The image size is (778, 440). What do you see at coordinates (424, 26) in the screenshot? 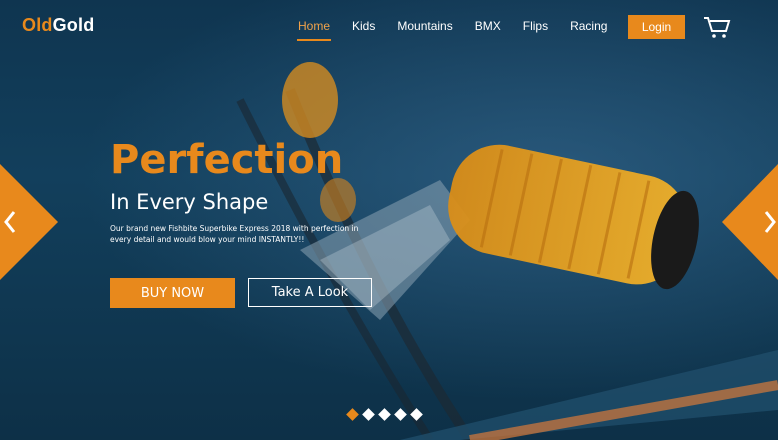
I see `nav-item-mountains: Mountains` at bounding box center [424, 26].